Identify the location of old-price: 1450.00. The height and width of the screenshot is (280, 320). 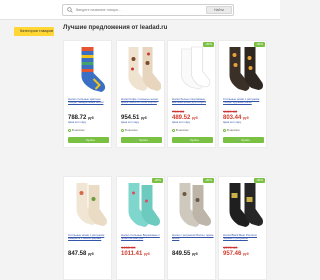
(128, 247).